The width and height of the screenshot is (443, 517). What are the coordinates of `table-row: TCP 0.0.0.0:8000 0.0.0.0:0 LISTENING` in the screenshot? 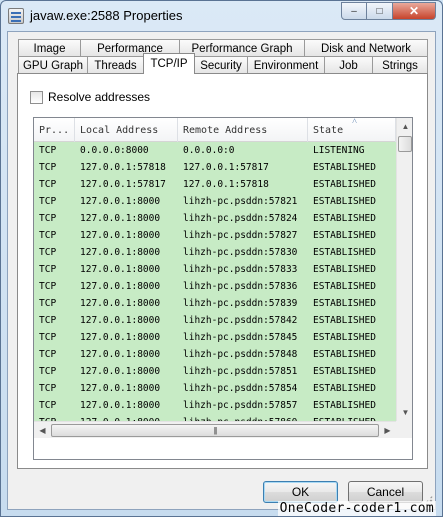 It's located at (215, 150).